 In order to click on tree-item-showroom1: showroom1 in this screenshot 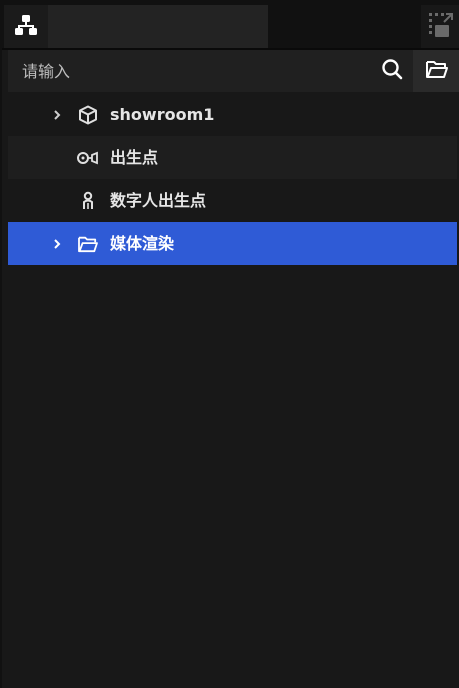, I will do `click(232, 114)`.